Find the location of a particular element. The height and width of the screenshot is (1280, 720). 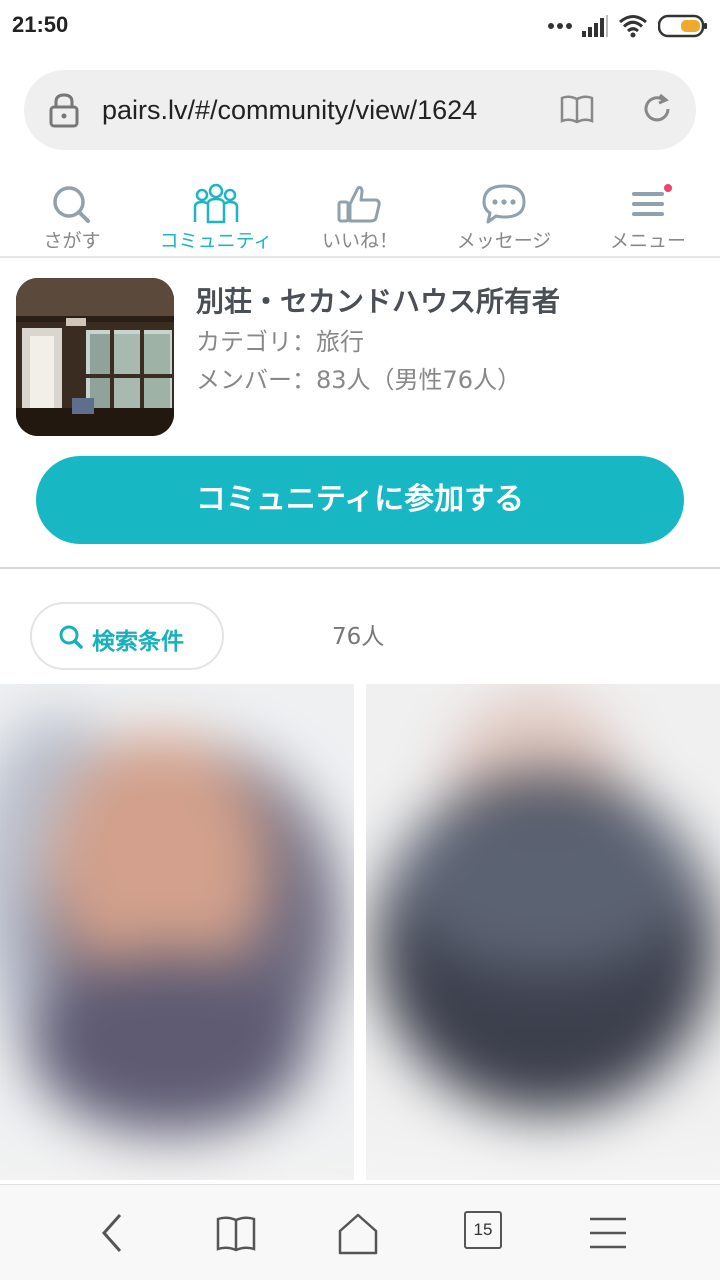

status-time: 21:50 is located at coordinates (40, 24).